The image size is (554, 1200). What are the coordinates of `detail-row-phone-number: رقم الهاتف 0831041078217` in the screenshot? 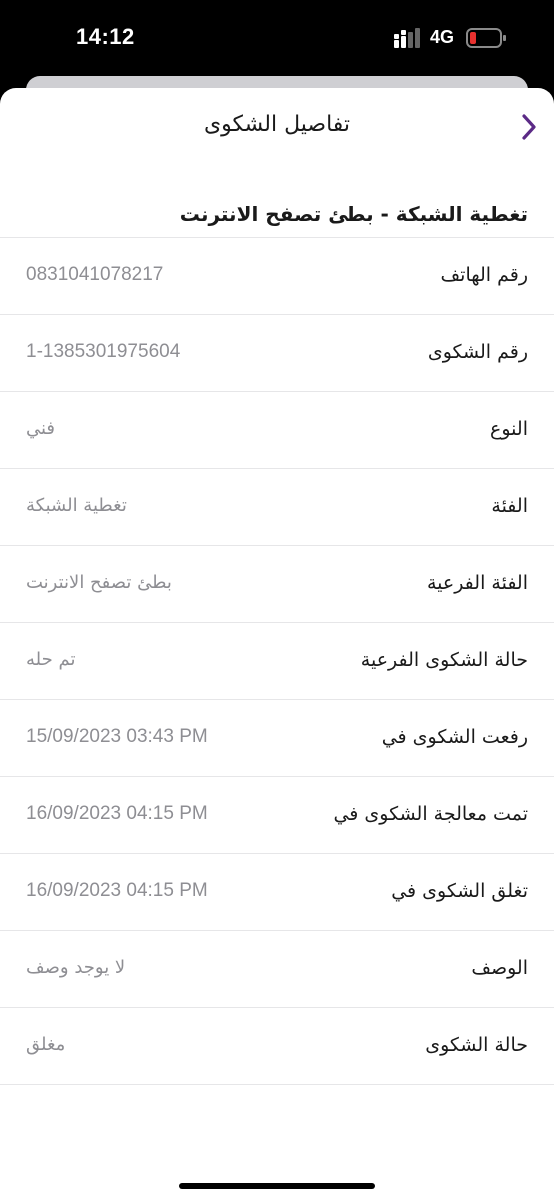 It's located at (277, 276).